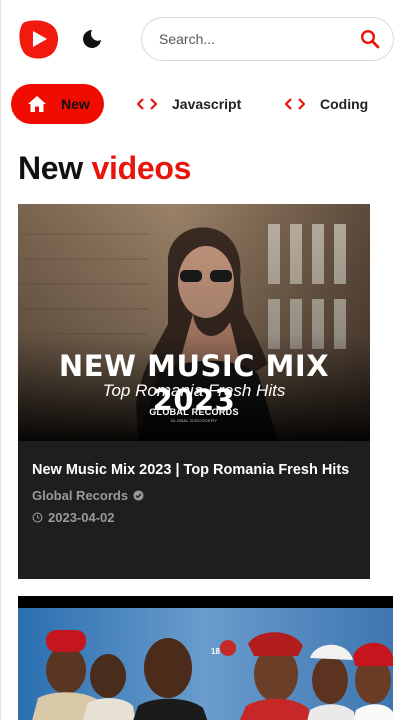 The width and height of the screenshot is (406, 720). What do you see at coordinates (194, 412) in the screenshot?
I see `thumbnail-brand: GLOBAL RECORDS` at bounding box center [194, 412].